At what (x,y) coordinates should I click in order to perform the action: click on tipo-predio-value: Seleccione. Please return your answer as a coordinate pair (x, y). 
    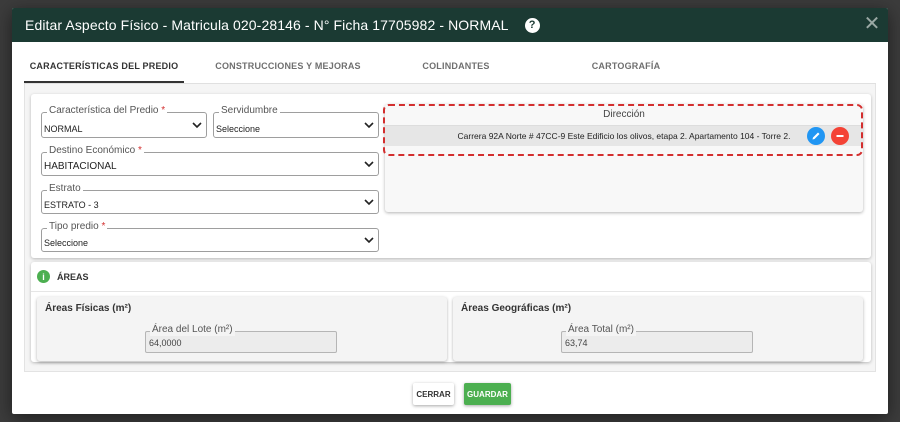
    Looking at the image, I should click on (66, 243).